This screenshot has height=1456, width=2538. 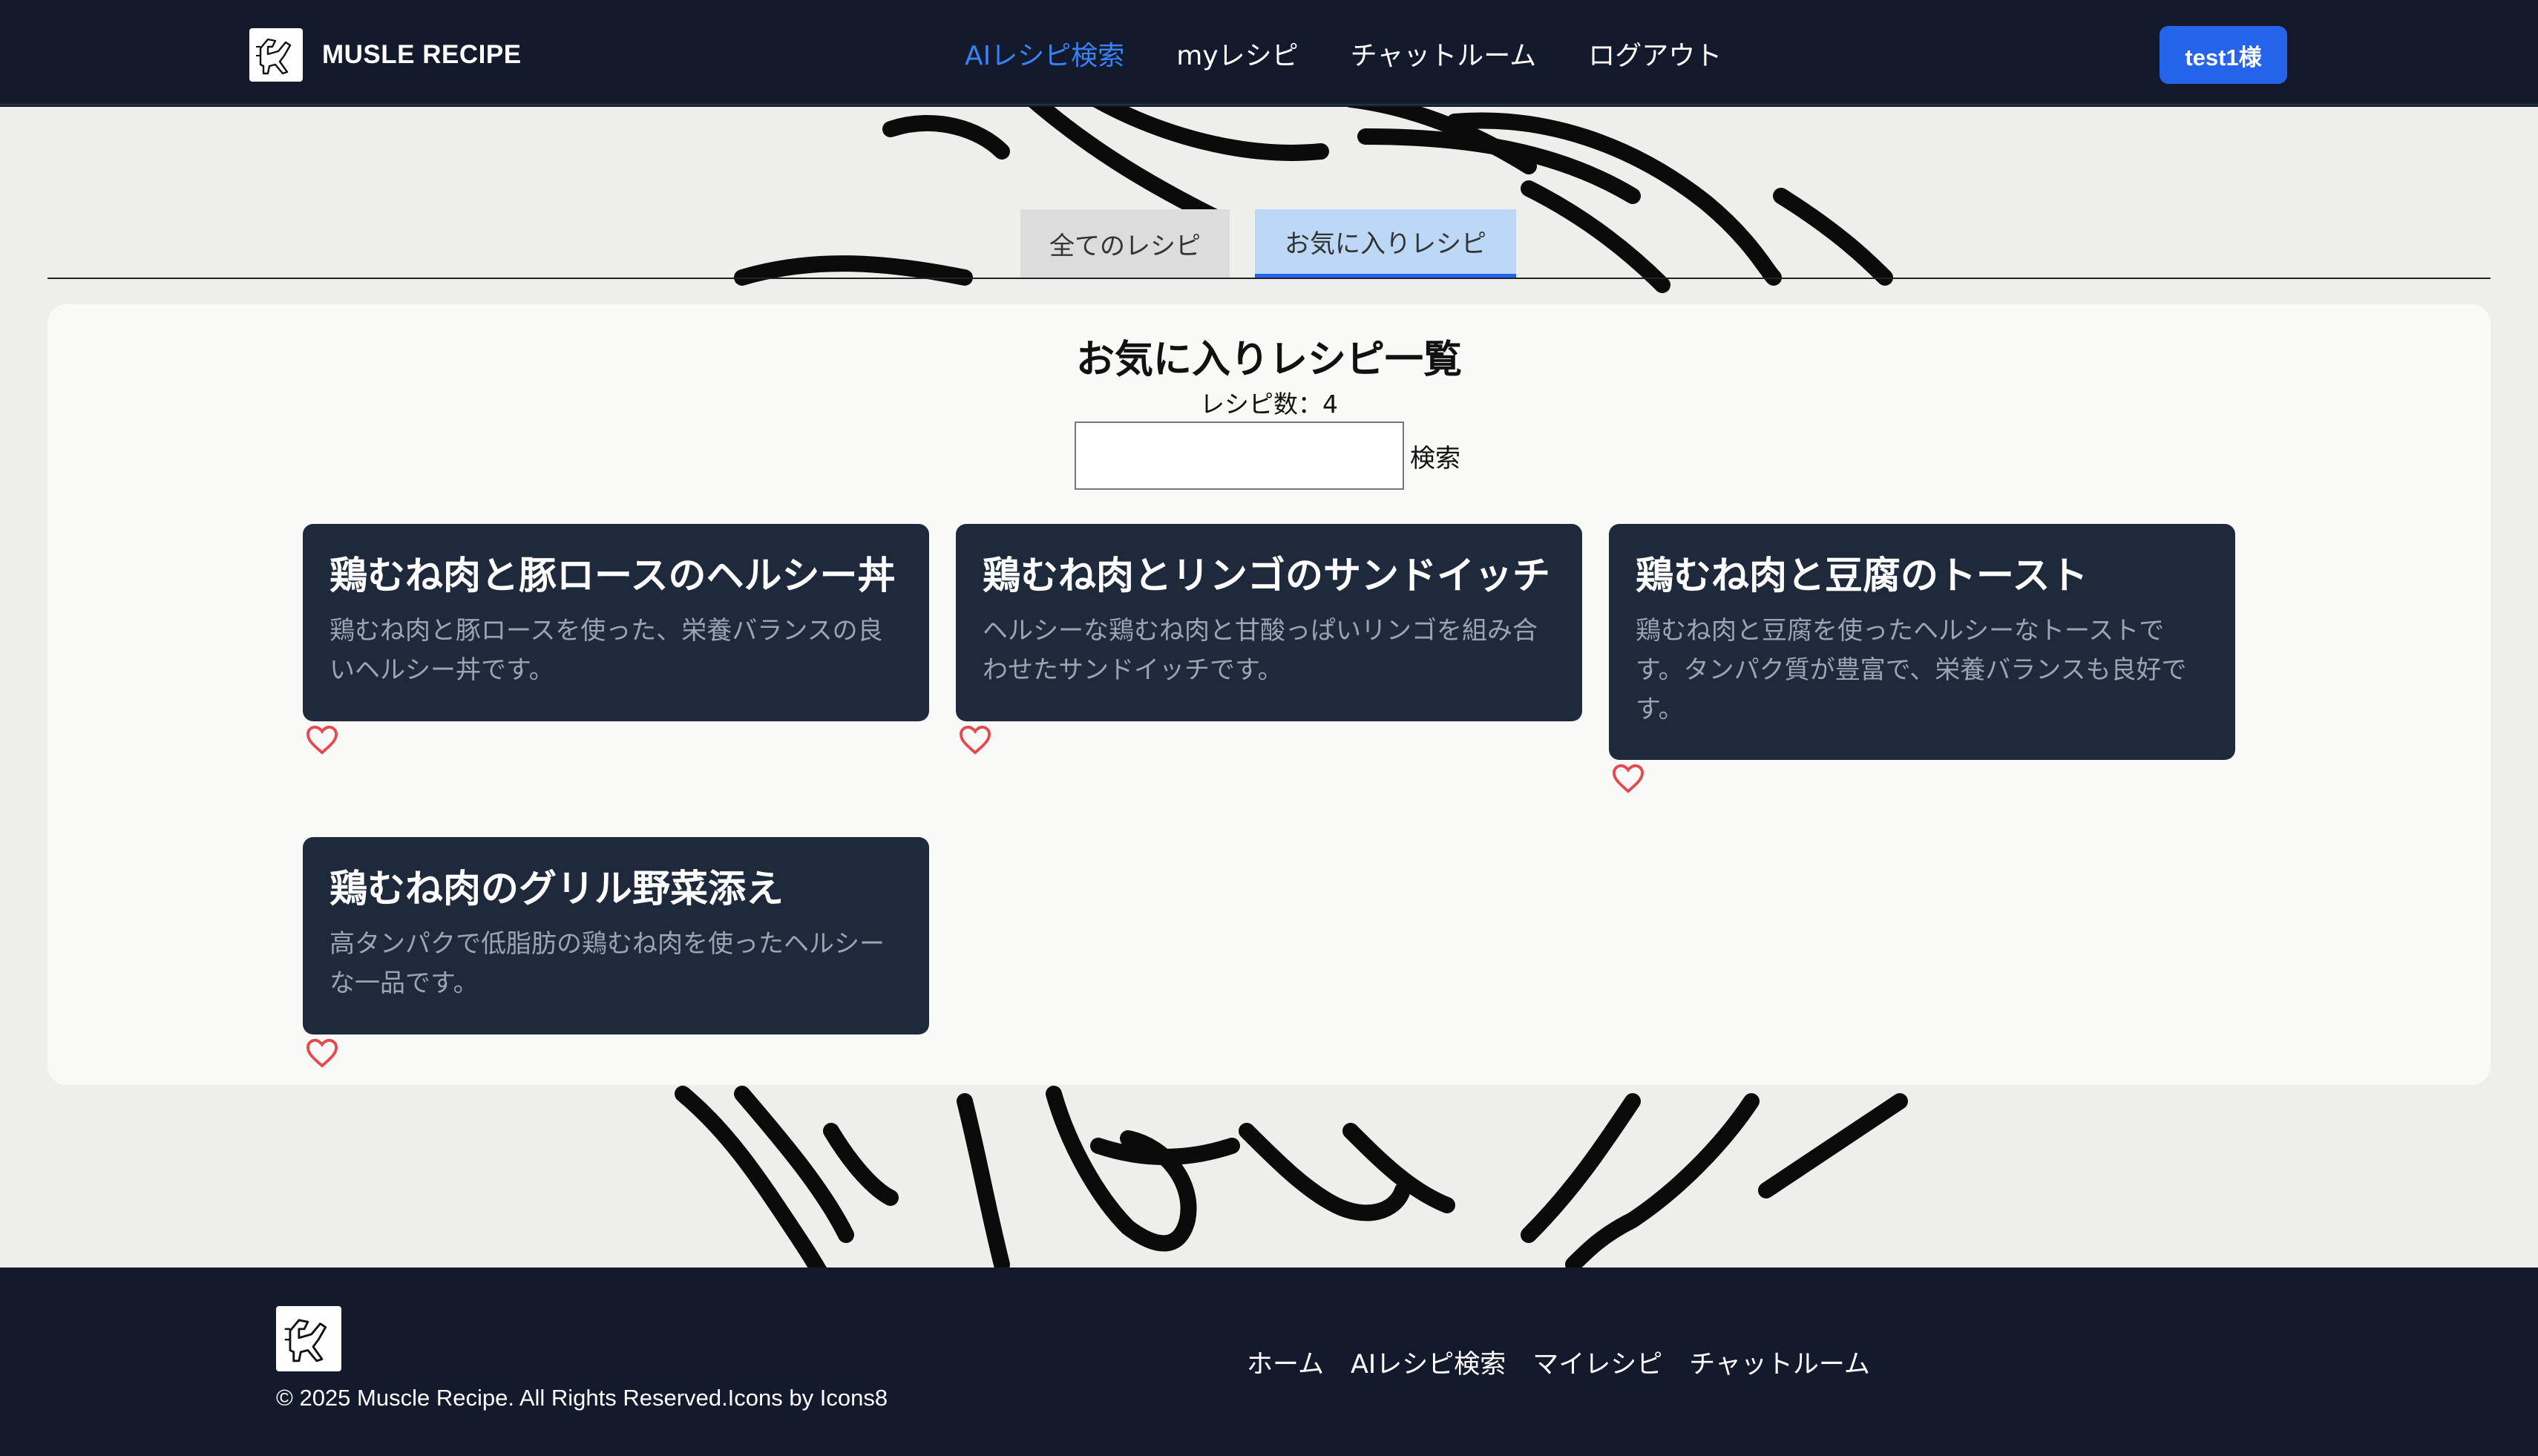 What do you see at coordinates (612, 576) in the screenshot?
I see `recipe-title: 鶏むね肉と豚ロースのヘルシー丼` at bounding box center [612, 576].